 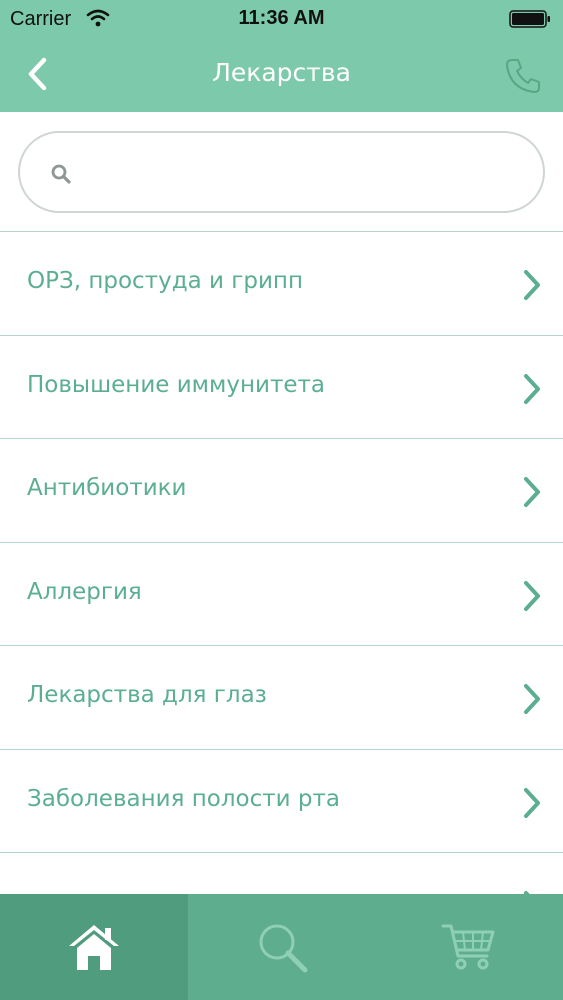 What do you see at coordinates (281, 873) in the screenshot?
I see `list-item-partial` at bounding box center [281, 873].